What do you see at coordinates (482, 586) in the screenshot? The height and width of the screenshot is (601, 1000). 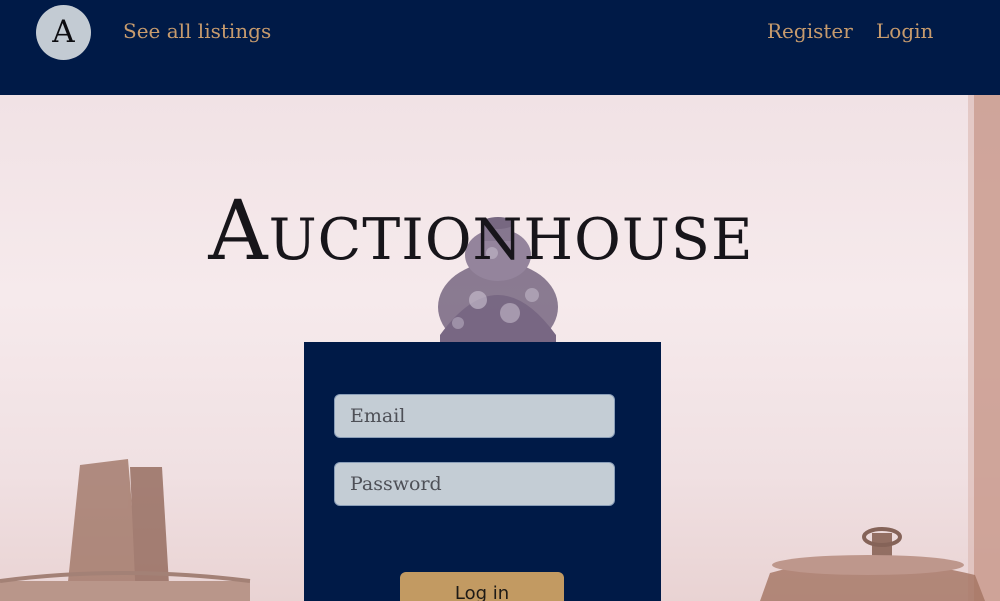 I see `login-submit-button: Log in` at bounding box center [482, 586].